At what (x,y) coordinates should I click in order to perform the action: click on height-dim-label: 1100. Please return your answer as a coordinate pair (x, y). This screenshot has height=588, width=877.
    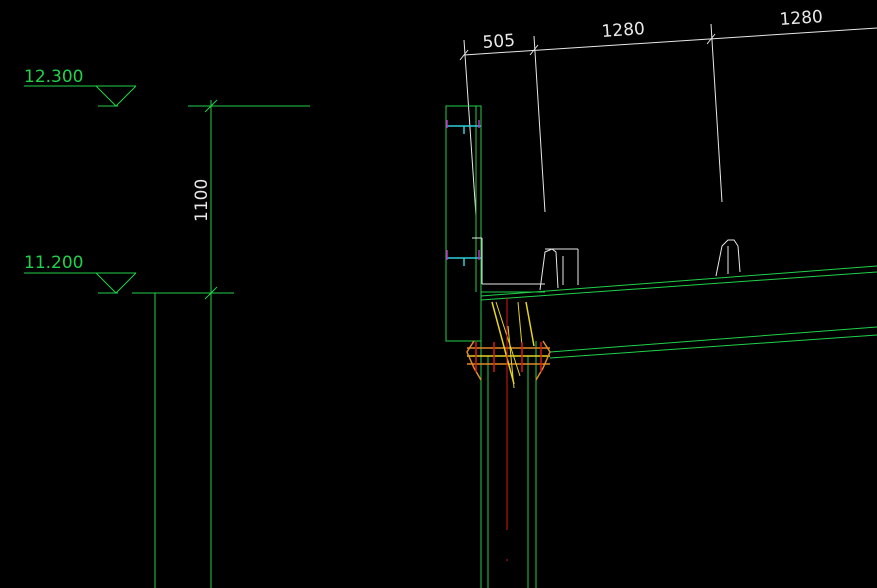
    Looking at the image, I should click on (202, 200).